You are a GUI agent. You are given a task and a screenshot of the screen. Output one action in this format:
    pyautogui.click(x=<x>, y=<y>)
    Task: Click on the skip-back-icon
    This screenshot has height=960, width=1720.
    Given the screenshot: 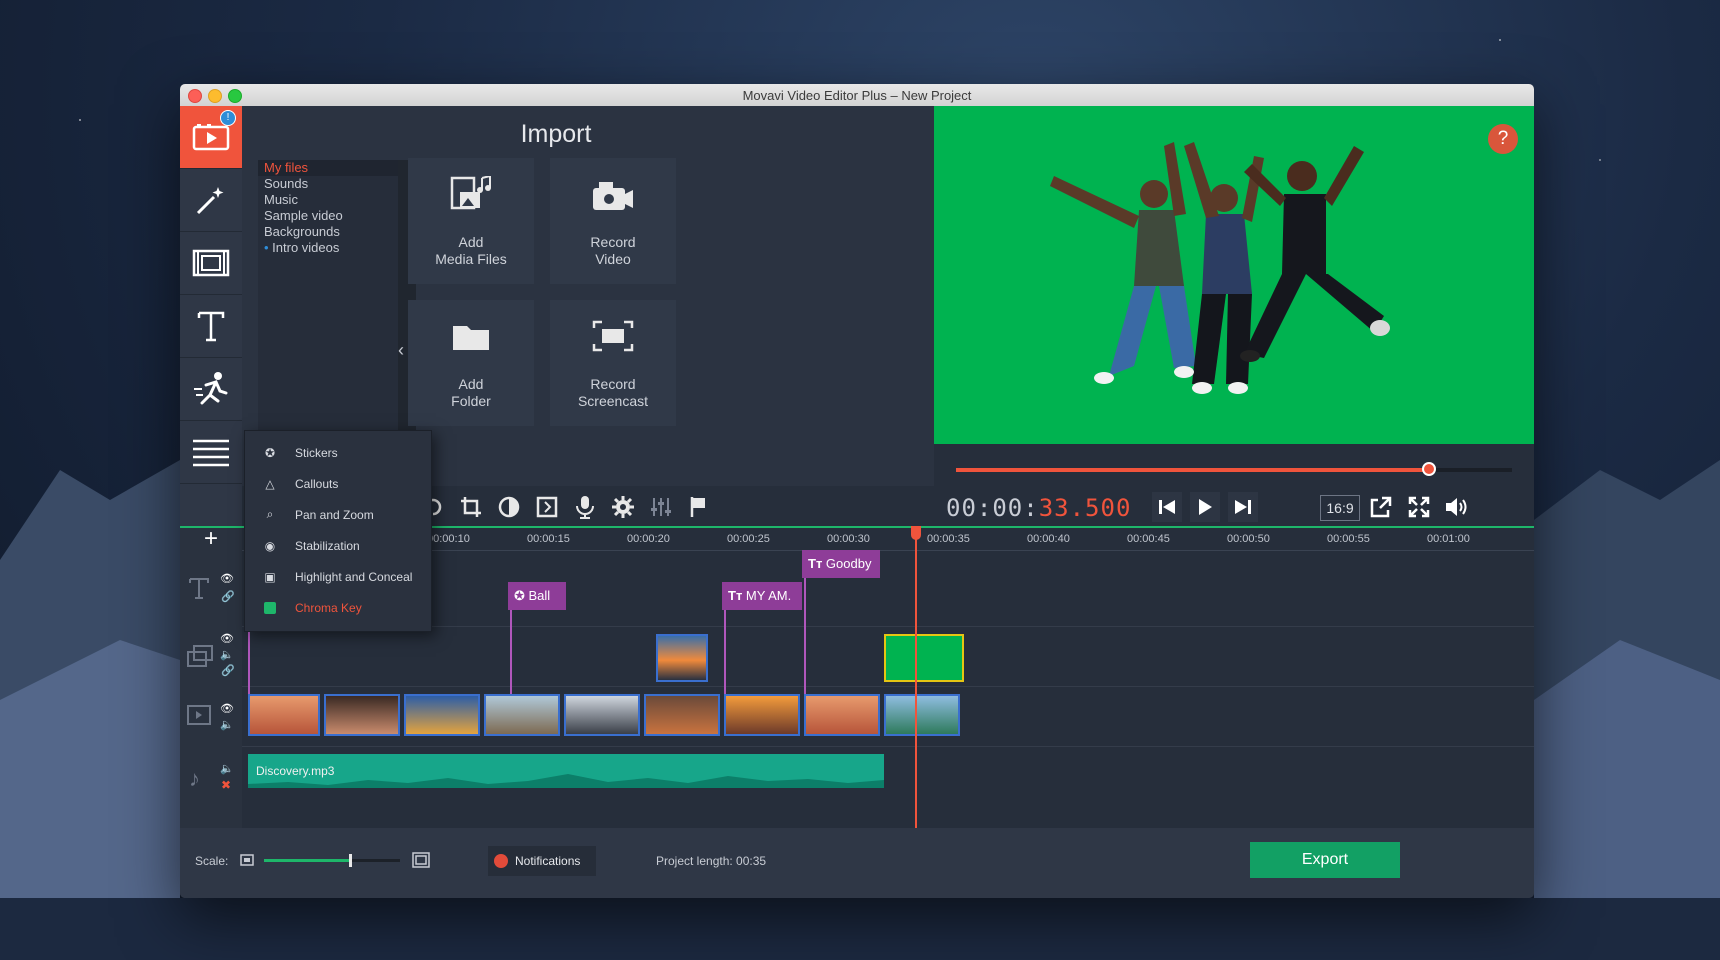 What is the action you would take?
    pyautogui.click(x=1167, y=507)
    